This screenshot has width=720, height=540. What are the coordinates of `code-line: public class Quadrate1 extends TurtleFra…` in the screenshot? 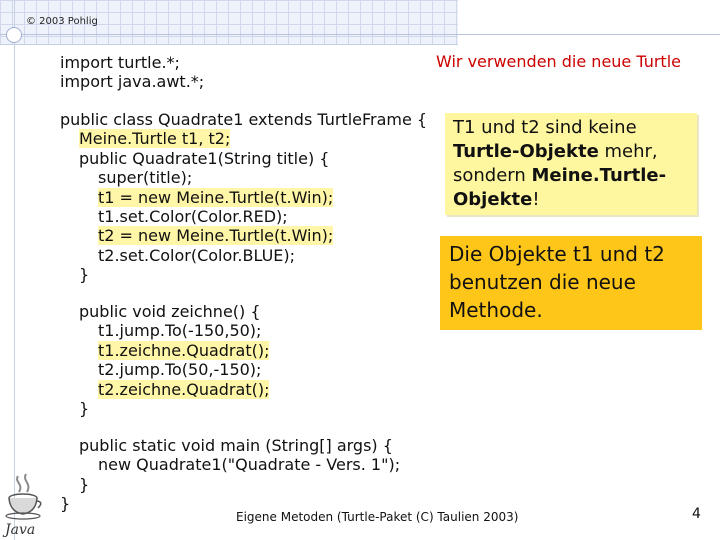 It's located at (243, 119).